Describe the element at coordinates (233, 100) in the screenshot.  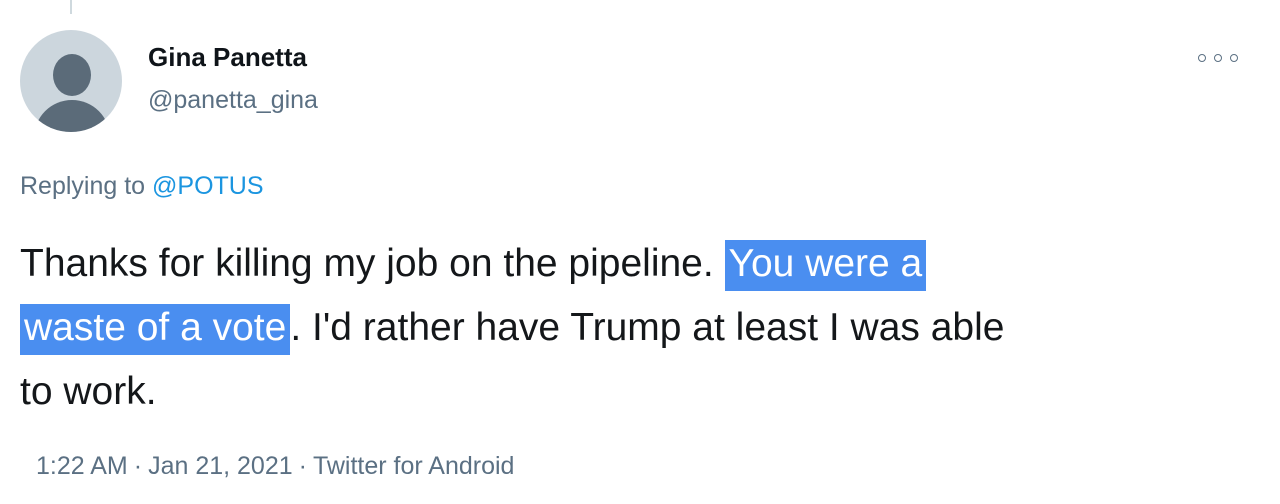
I see `author-handle: @panetta_gina` at that location.